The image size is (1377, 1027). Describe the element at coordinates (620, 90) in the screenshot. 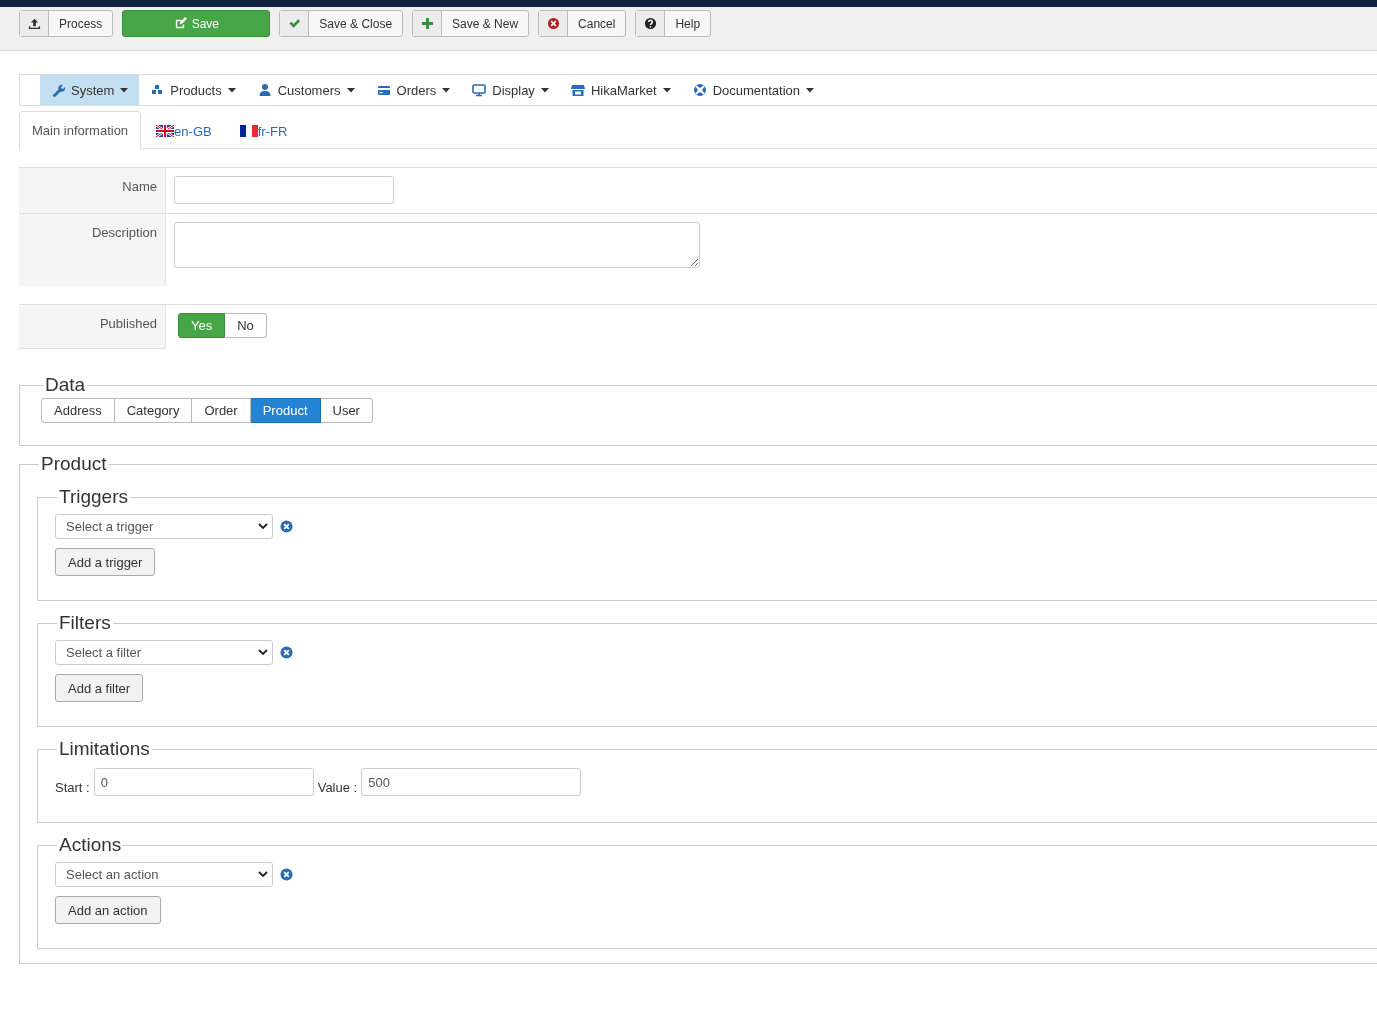

I see `menu-item: HikaMarket` at that location.